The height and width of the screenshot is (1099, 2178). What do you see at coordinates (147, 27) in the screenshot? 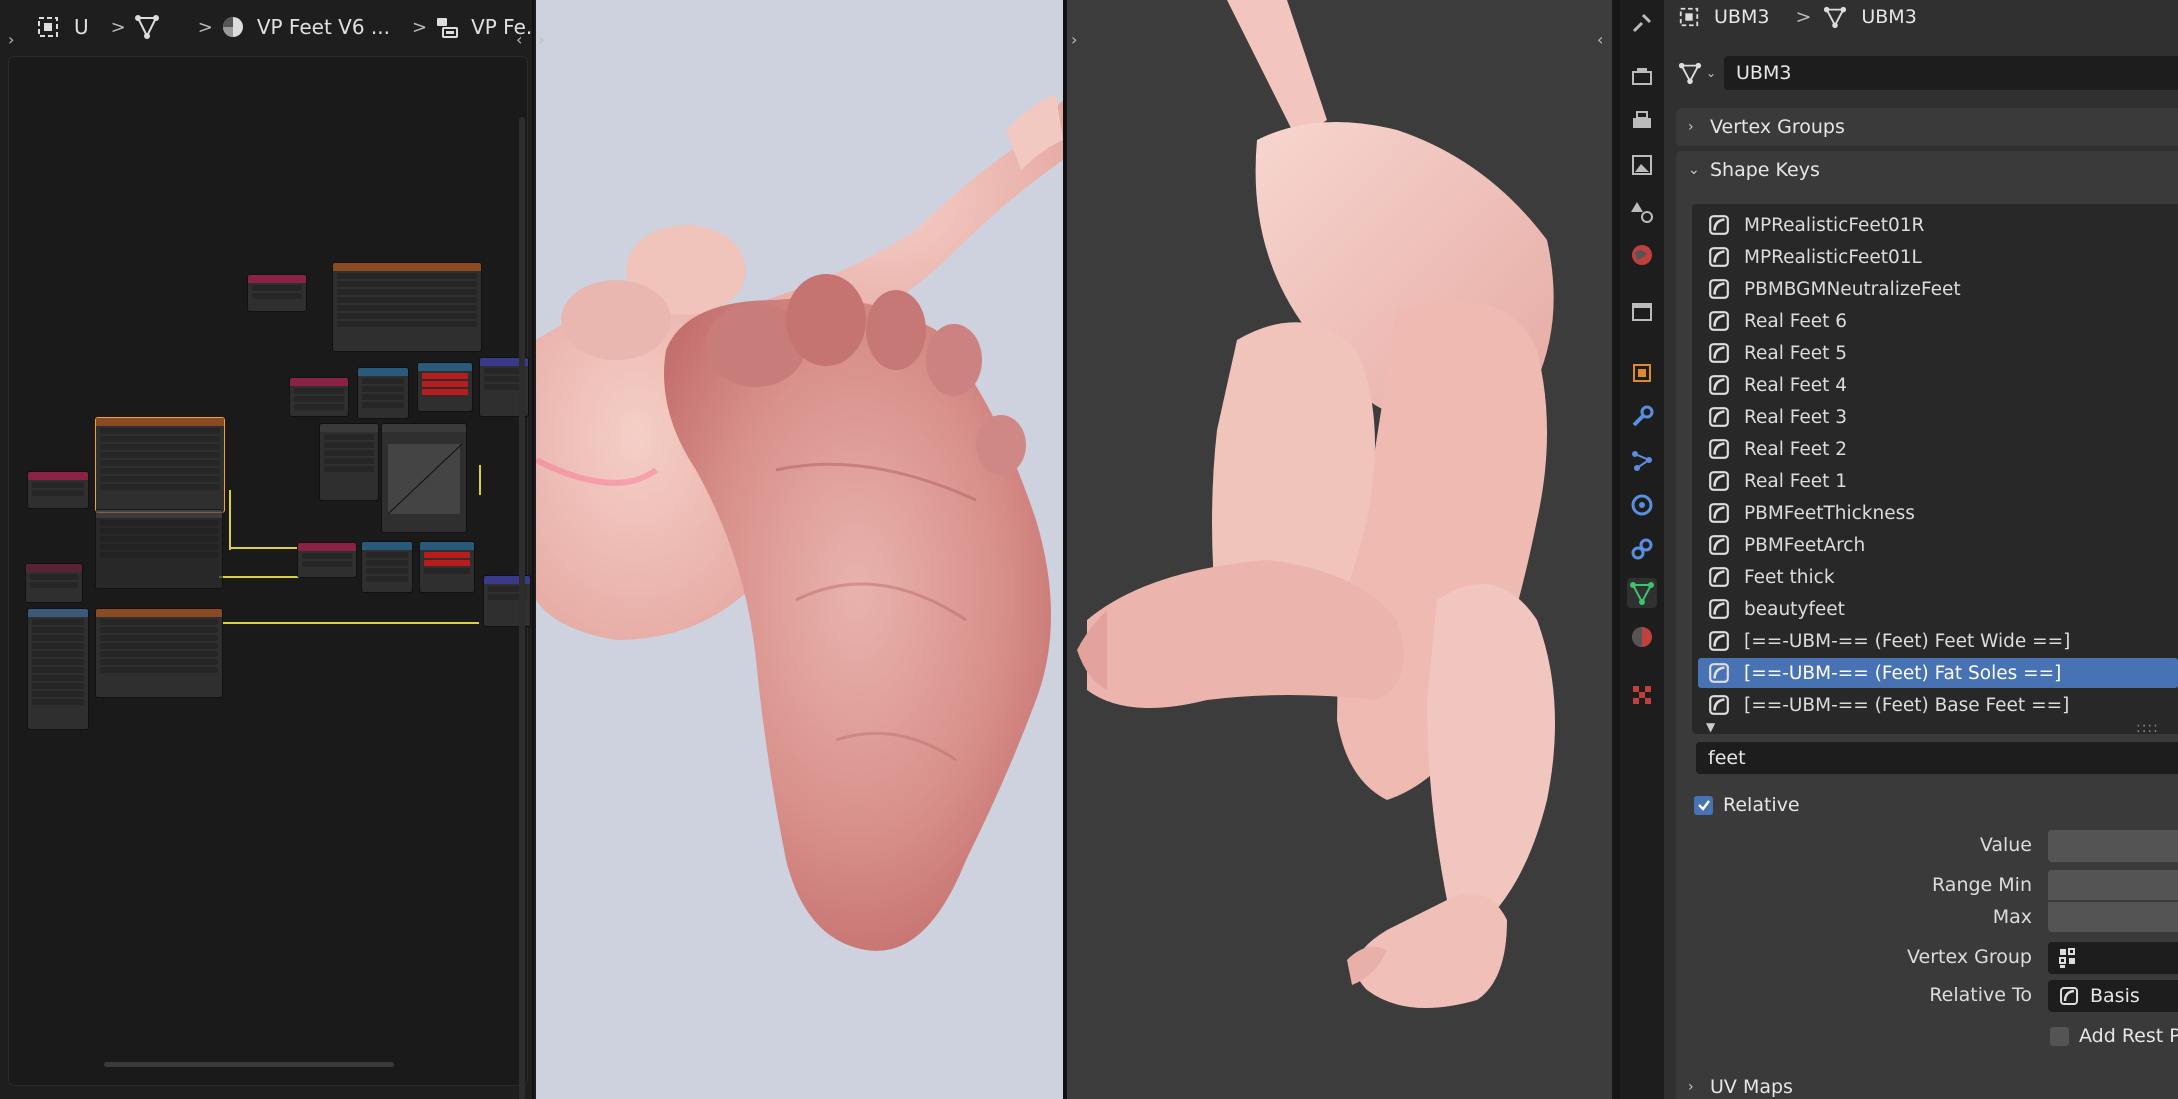
I see `breadcrumb-mesh` at bounding box center [147, 27].